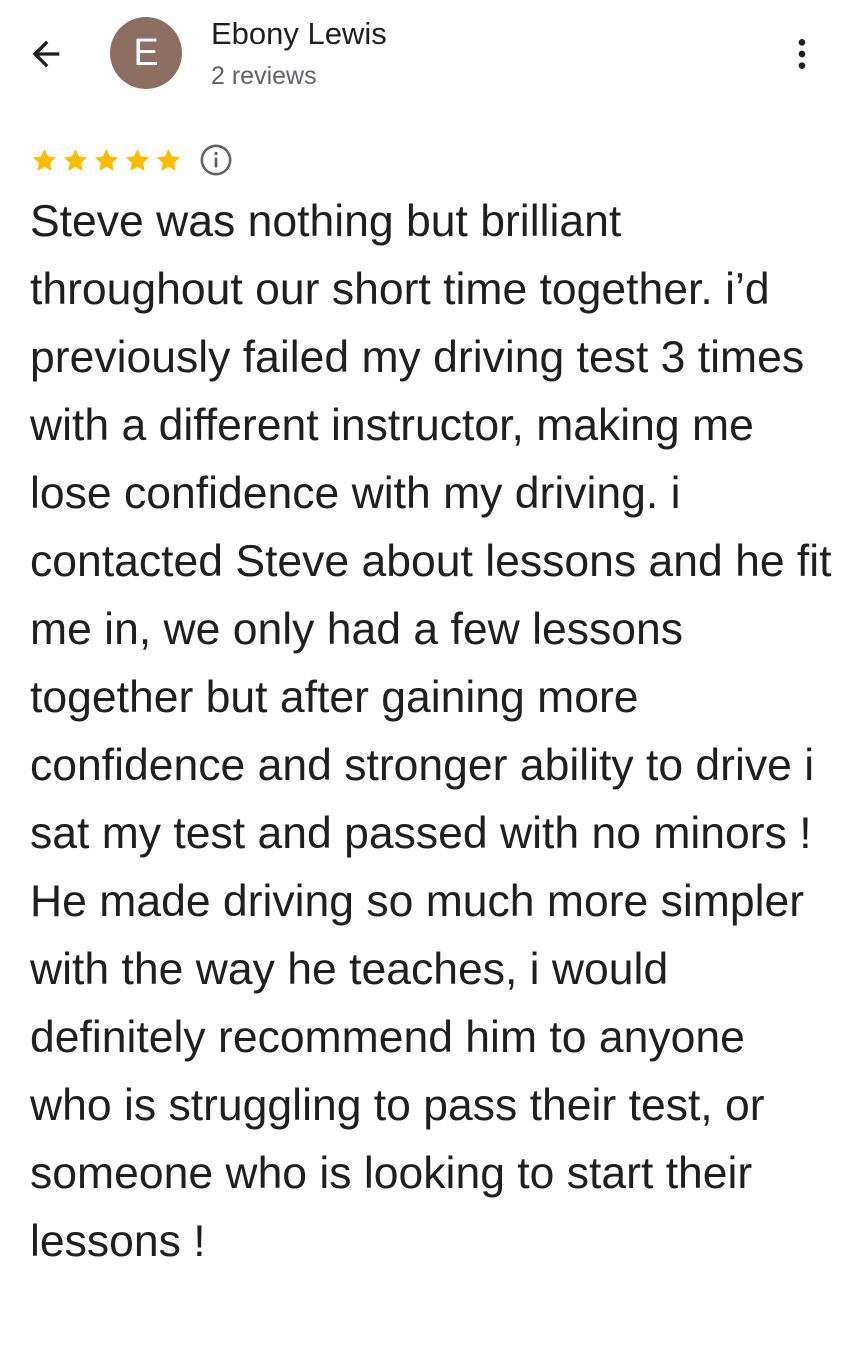  I want to click on avatar-initial: E, so click(146, 52).